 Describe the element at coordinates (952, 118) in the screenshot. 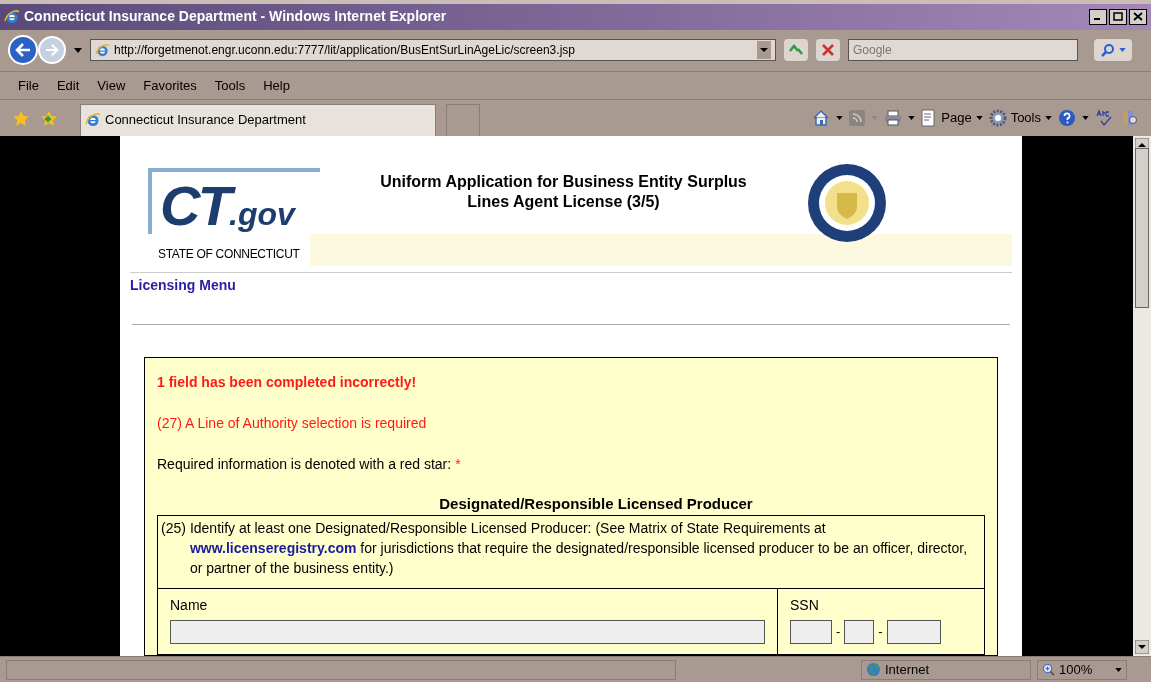

I see `command-button: Page` at that location.